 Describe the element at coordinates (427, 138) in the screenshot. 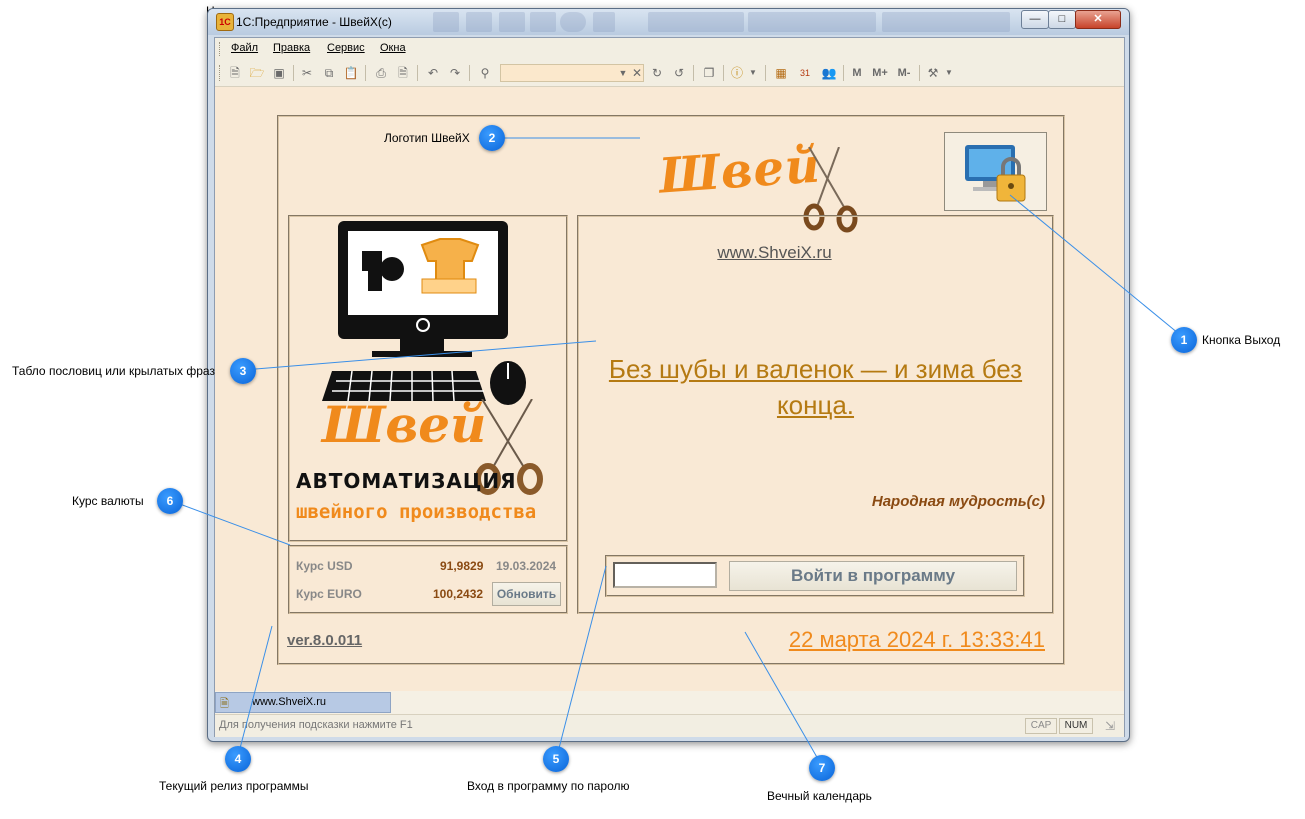

I see `annotation-label-2: Логотип ШвейХ` at that location.